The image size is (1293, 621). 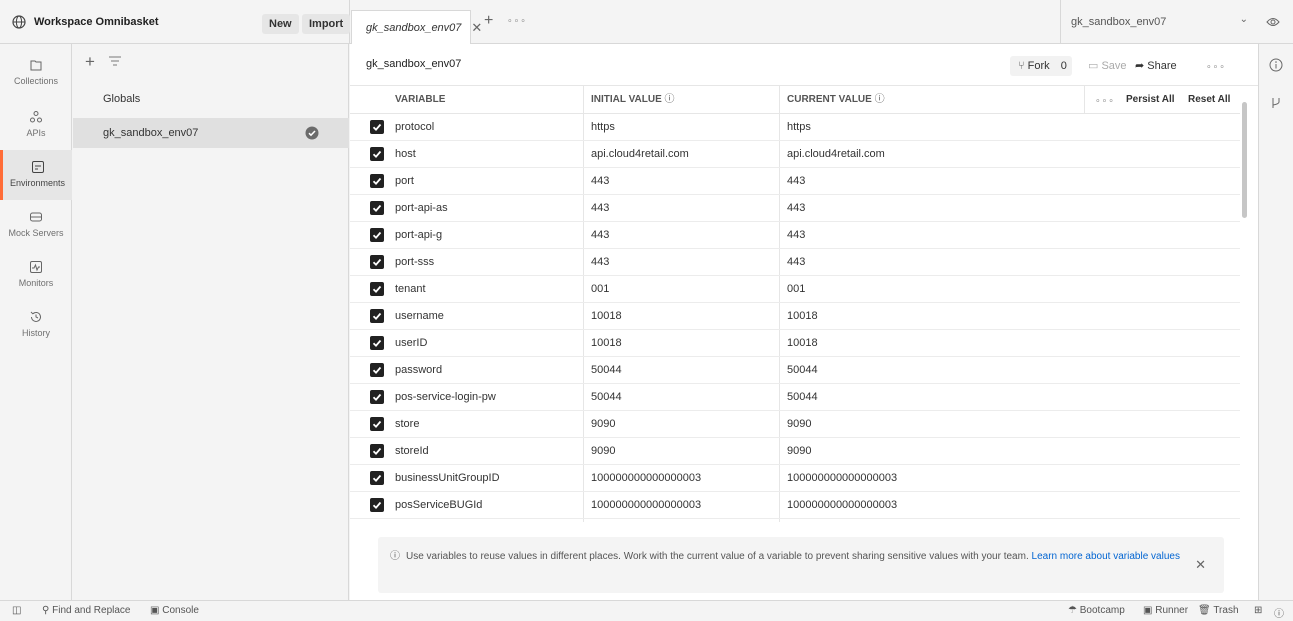 What do you see at coordinates (419, 316) in the screenshot?
I see `variable-cell: username` at bounding box center [419, 316].